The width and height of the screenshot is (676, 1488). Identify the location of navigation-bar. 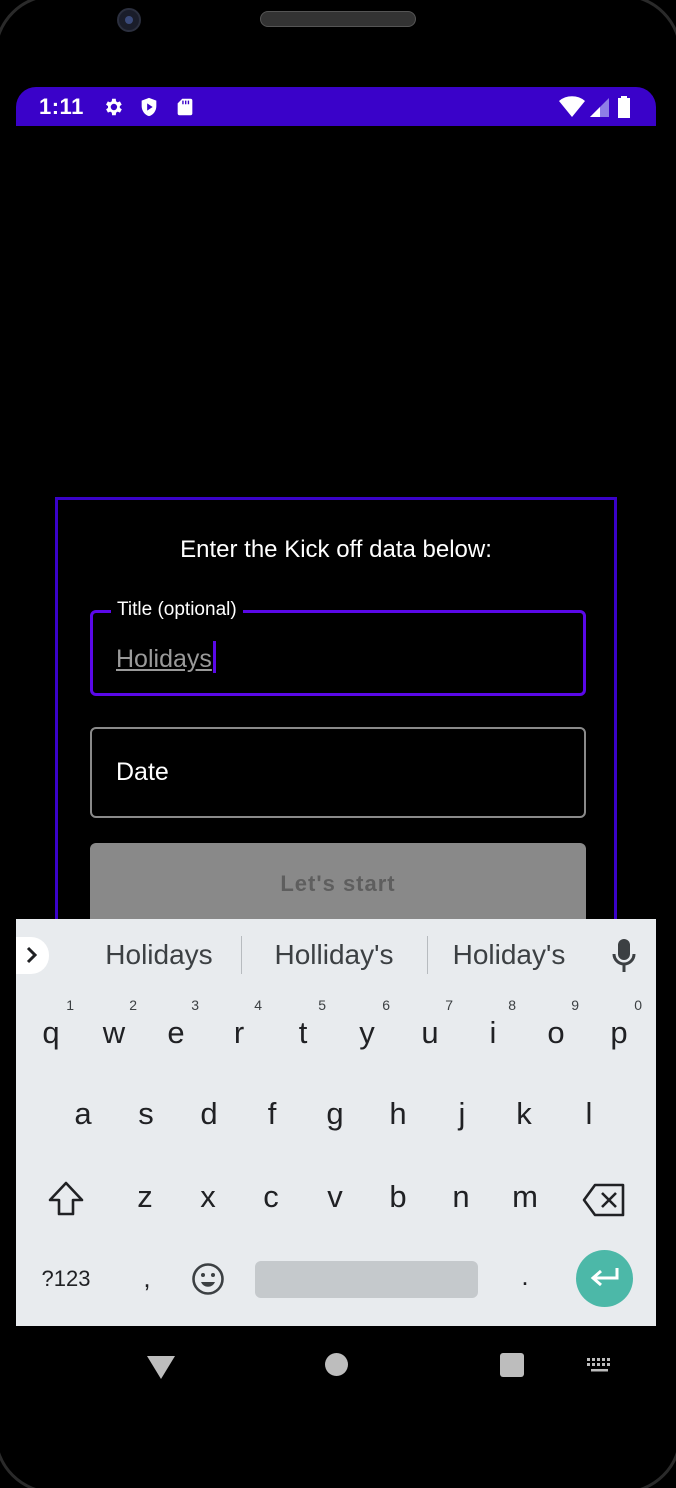
(336, 1365).